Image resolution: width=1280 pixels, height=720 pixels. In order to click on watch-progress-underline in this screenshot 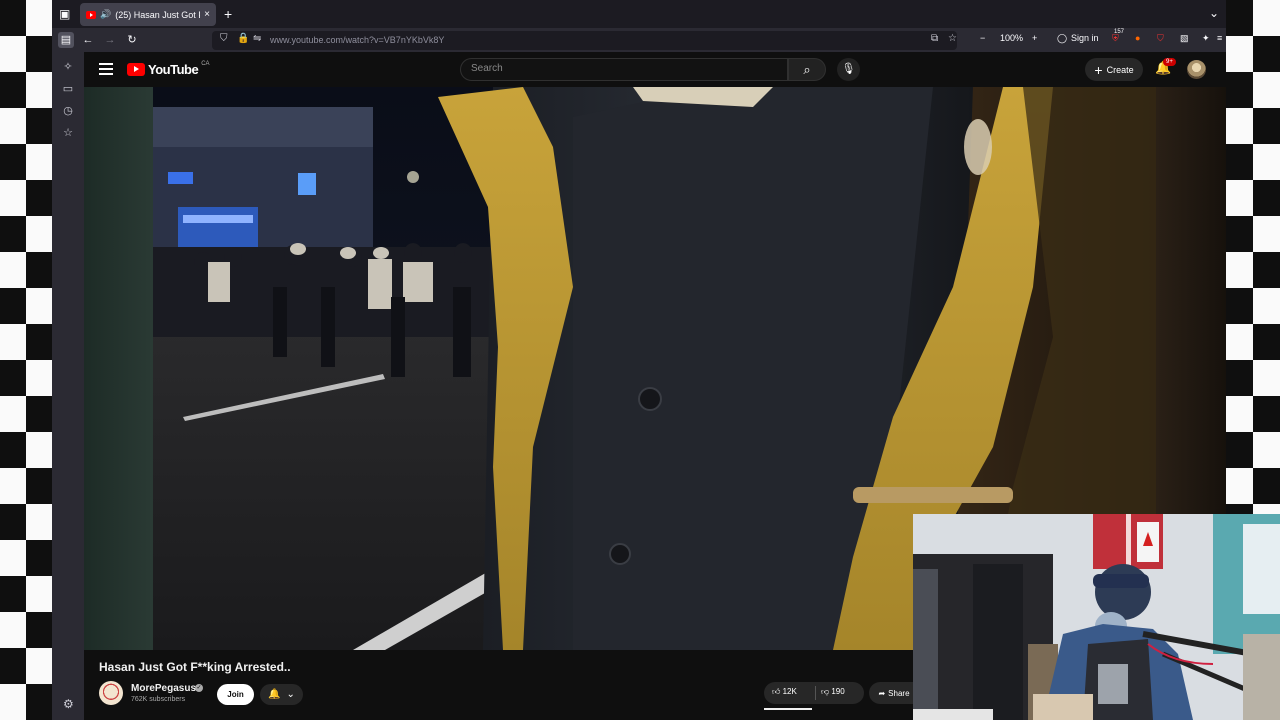, I will do `click(788, 709)`.